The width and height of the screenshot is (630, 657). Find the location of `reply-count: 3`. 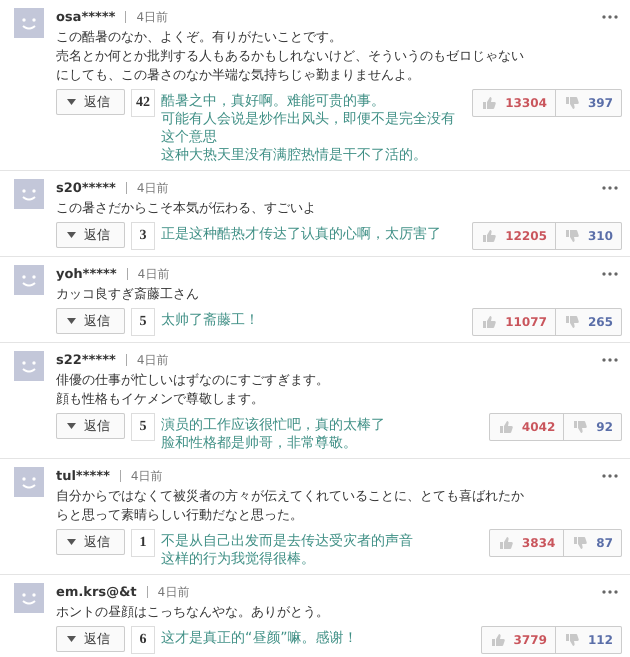

reply-count: 3 is located at coordinates (143, 236).